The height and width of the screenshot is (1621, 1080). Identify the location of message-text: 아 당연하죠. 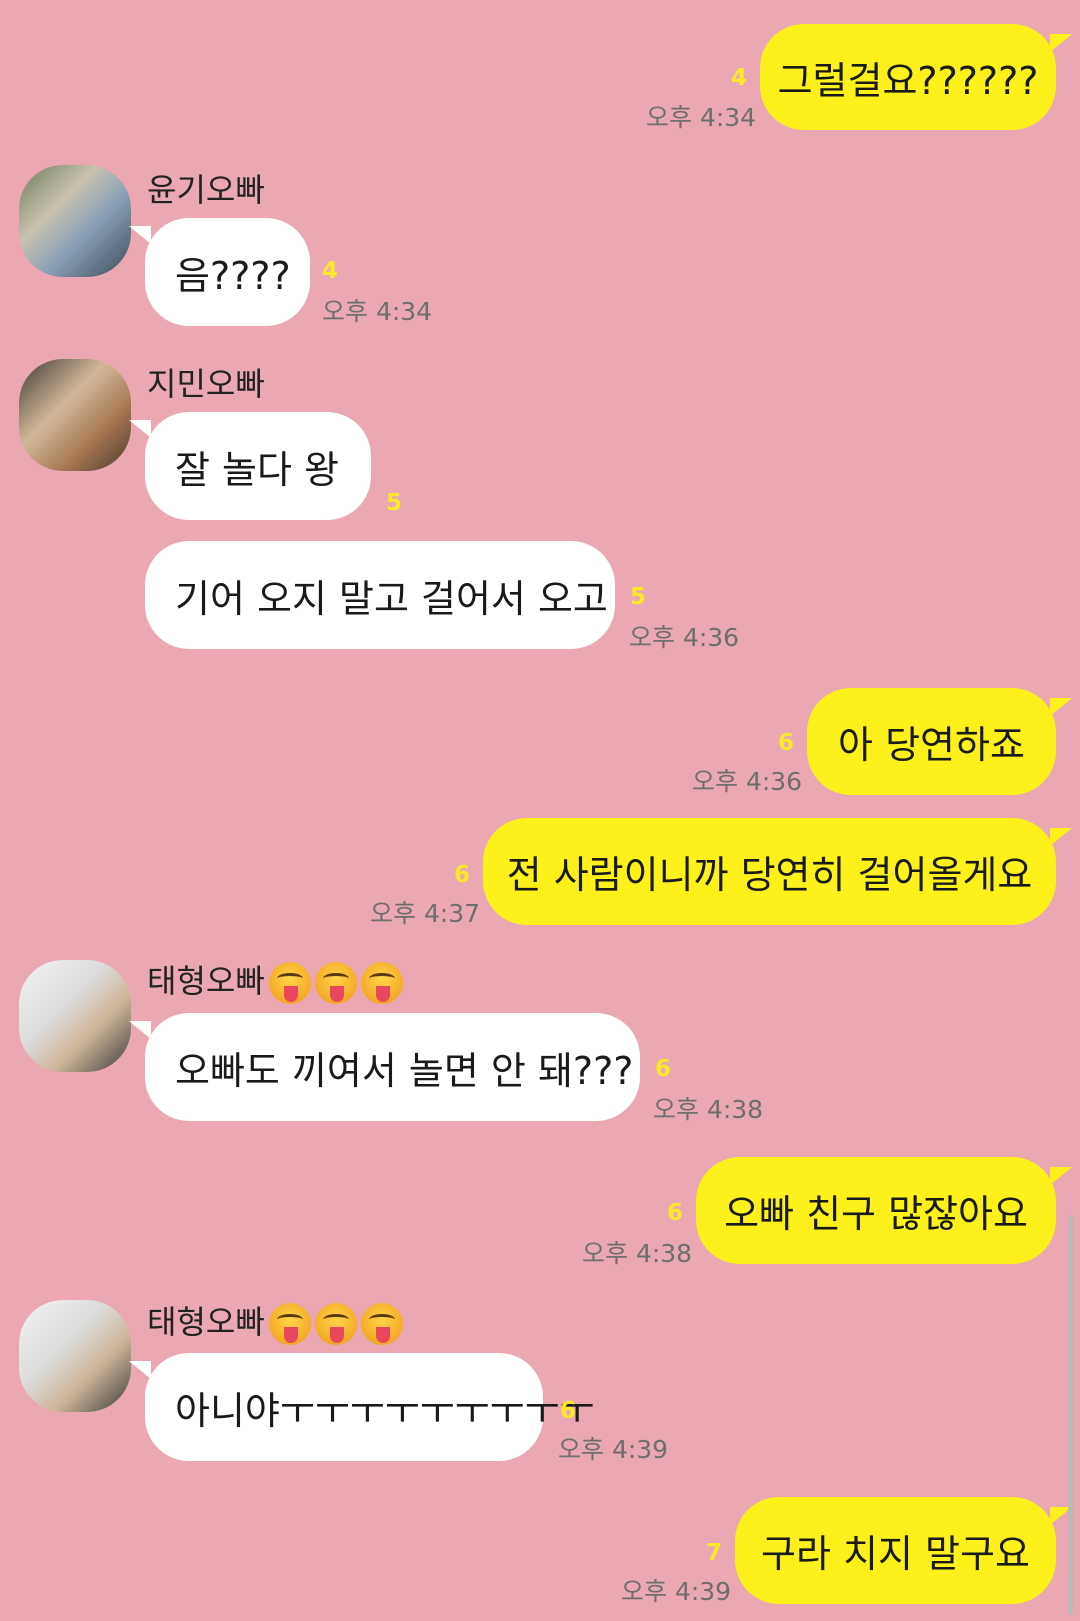
(931, 745).